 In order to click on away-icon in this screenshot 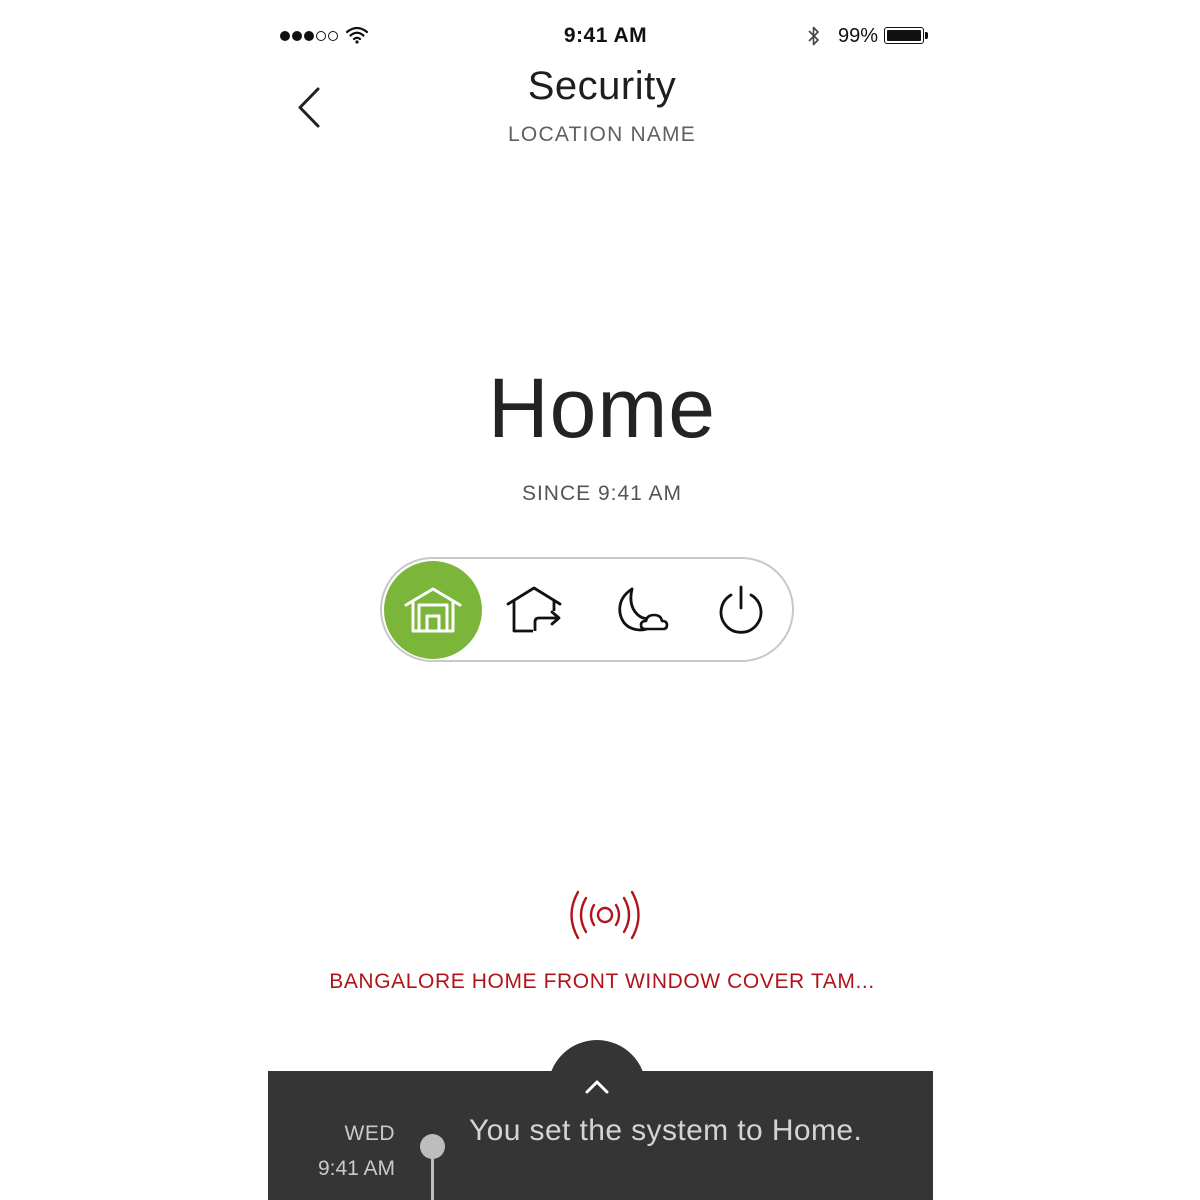, I will do `click(534, 609)`.